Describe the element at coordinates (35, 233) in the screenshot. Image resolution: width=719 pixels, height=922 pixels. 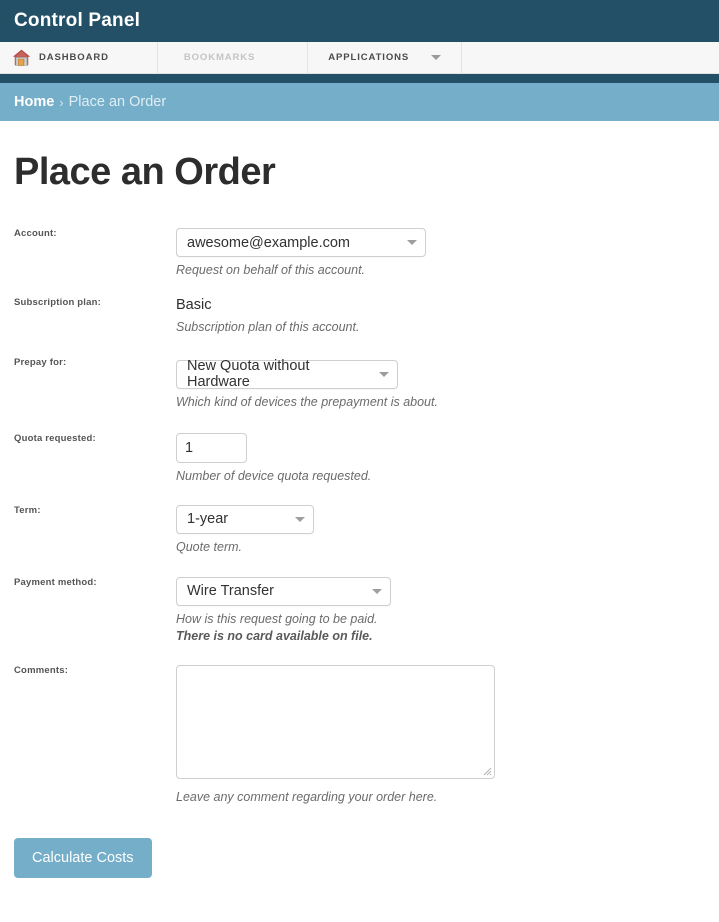
I see `account-label: Account:` at that location.